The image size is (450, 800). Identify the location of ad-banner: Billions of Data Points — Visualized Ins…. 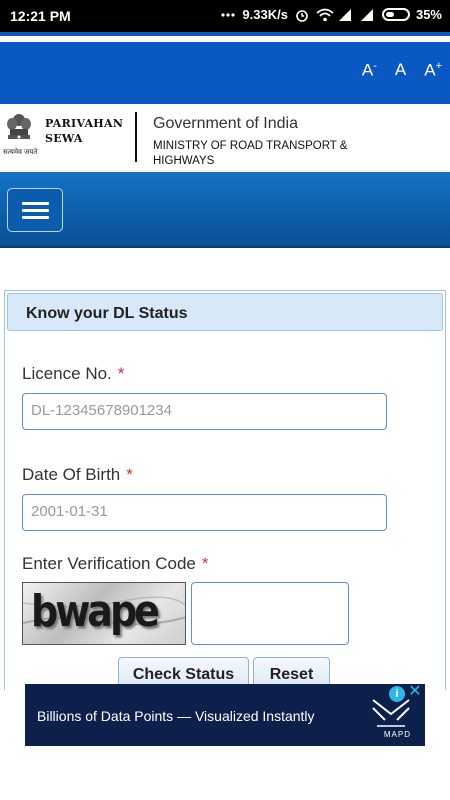
(225, 715).